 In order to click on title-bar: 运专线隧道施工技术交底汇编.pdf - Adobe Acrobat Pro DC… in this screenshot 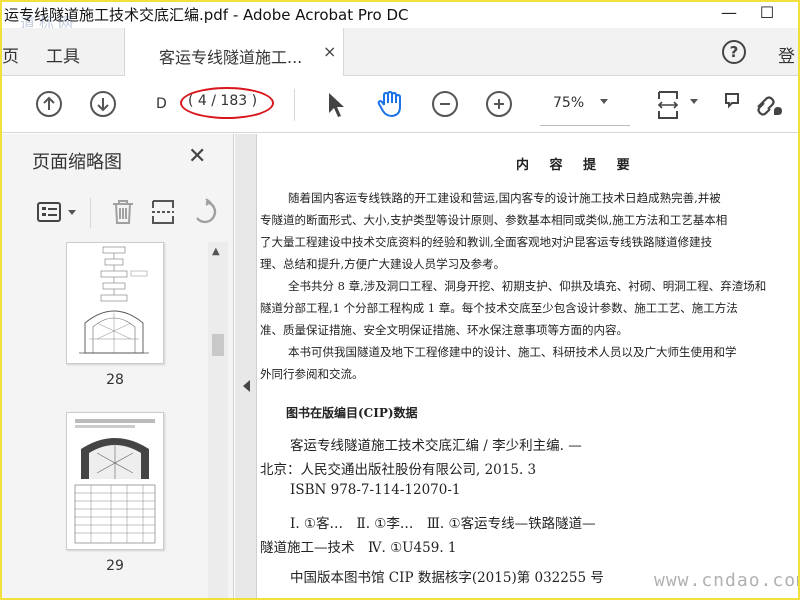, I will do `click(400, 17)`.